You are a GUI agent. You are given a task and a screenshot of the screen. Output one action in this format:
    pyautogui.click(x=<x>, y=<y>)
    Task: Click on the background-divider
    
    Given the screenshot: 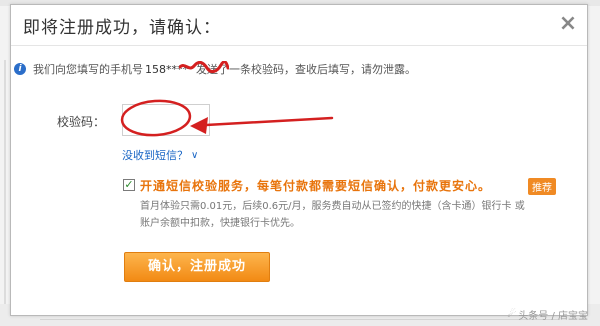 What is the action you would take?
    pyautogui.click(x=300, y=319)
    